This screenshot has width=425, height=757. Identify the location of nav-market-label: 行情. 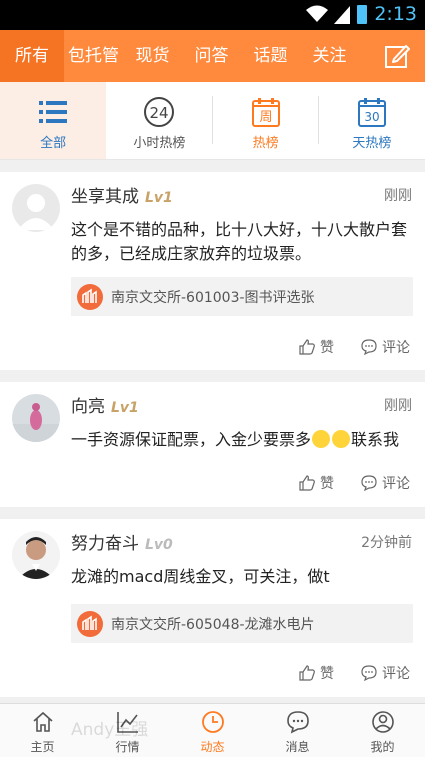
(127, 747).